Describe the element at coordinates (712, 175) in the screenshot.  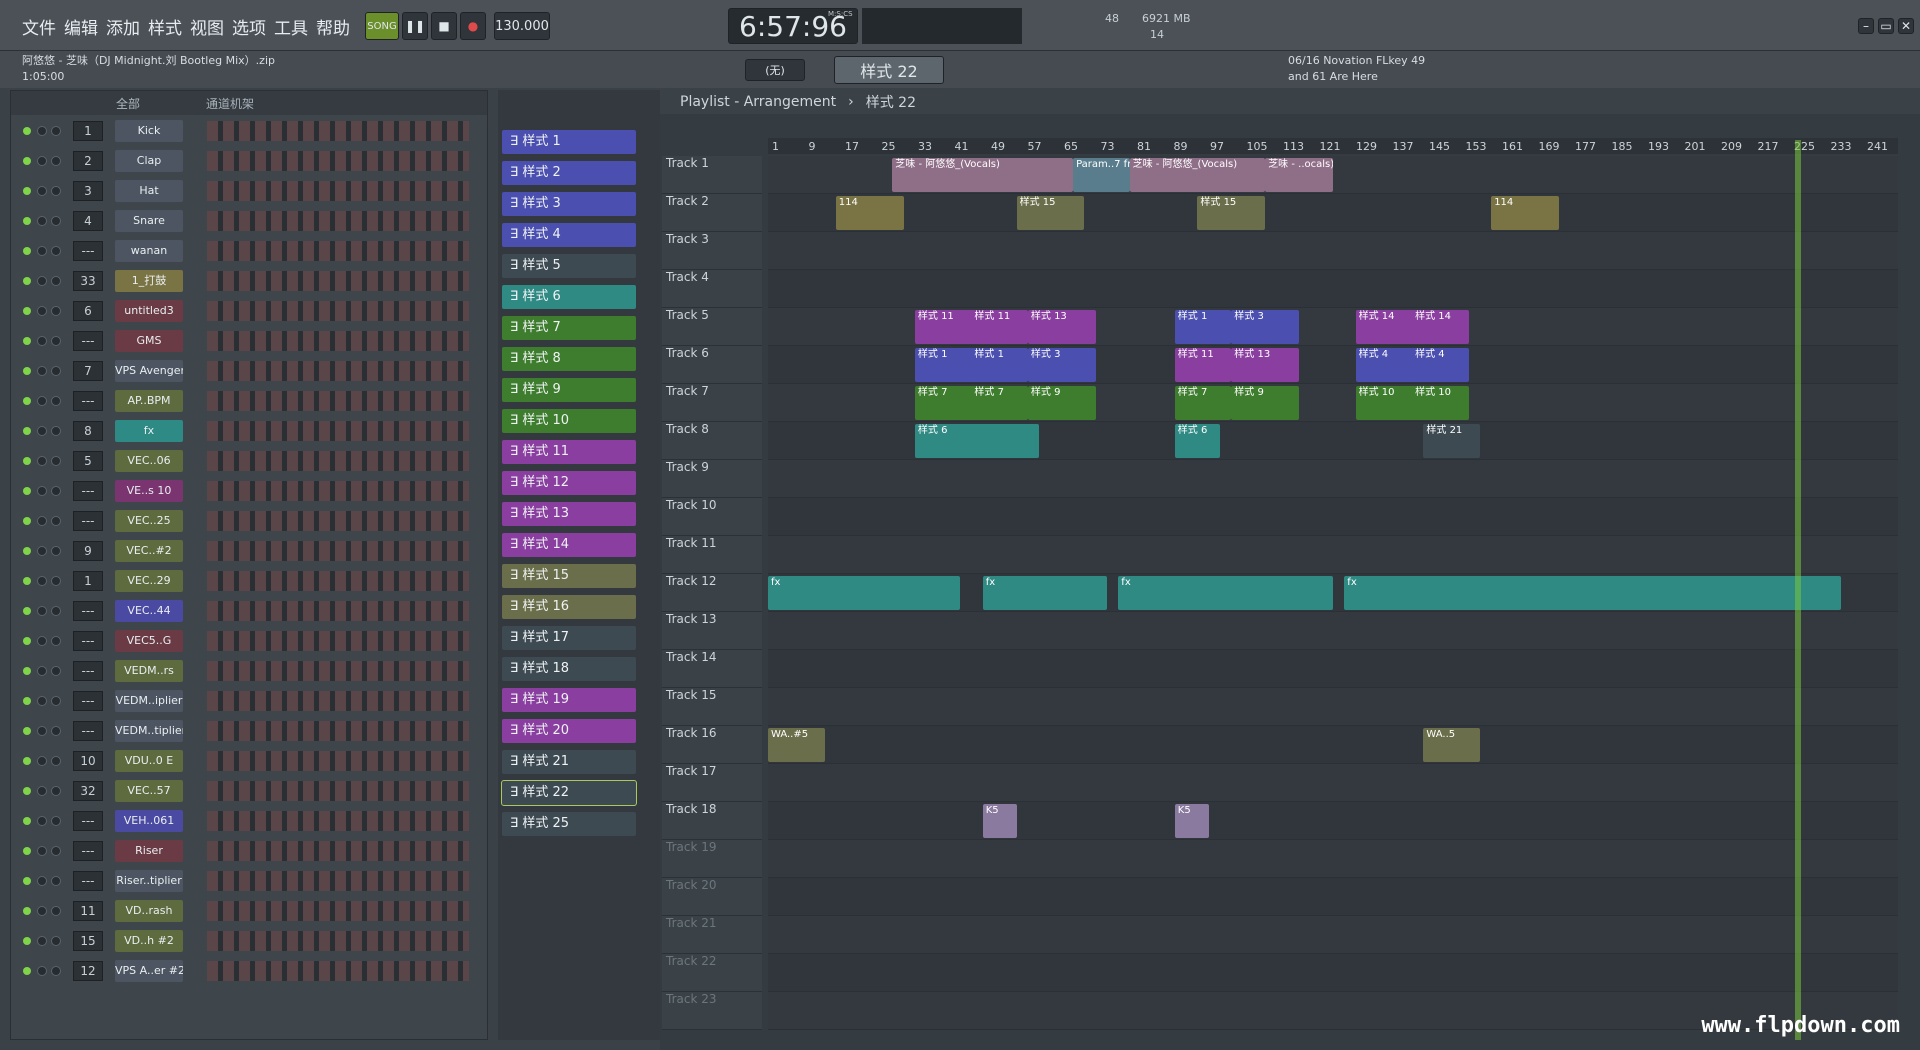
I see `track-header: Track 1` at that location.